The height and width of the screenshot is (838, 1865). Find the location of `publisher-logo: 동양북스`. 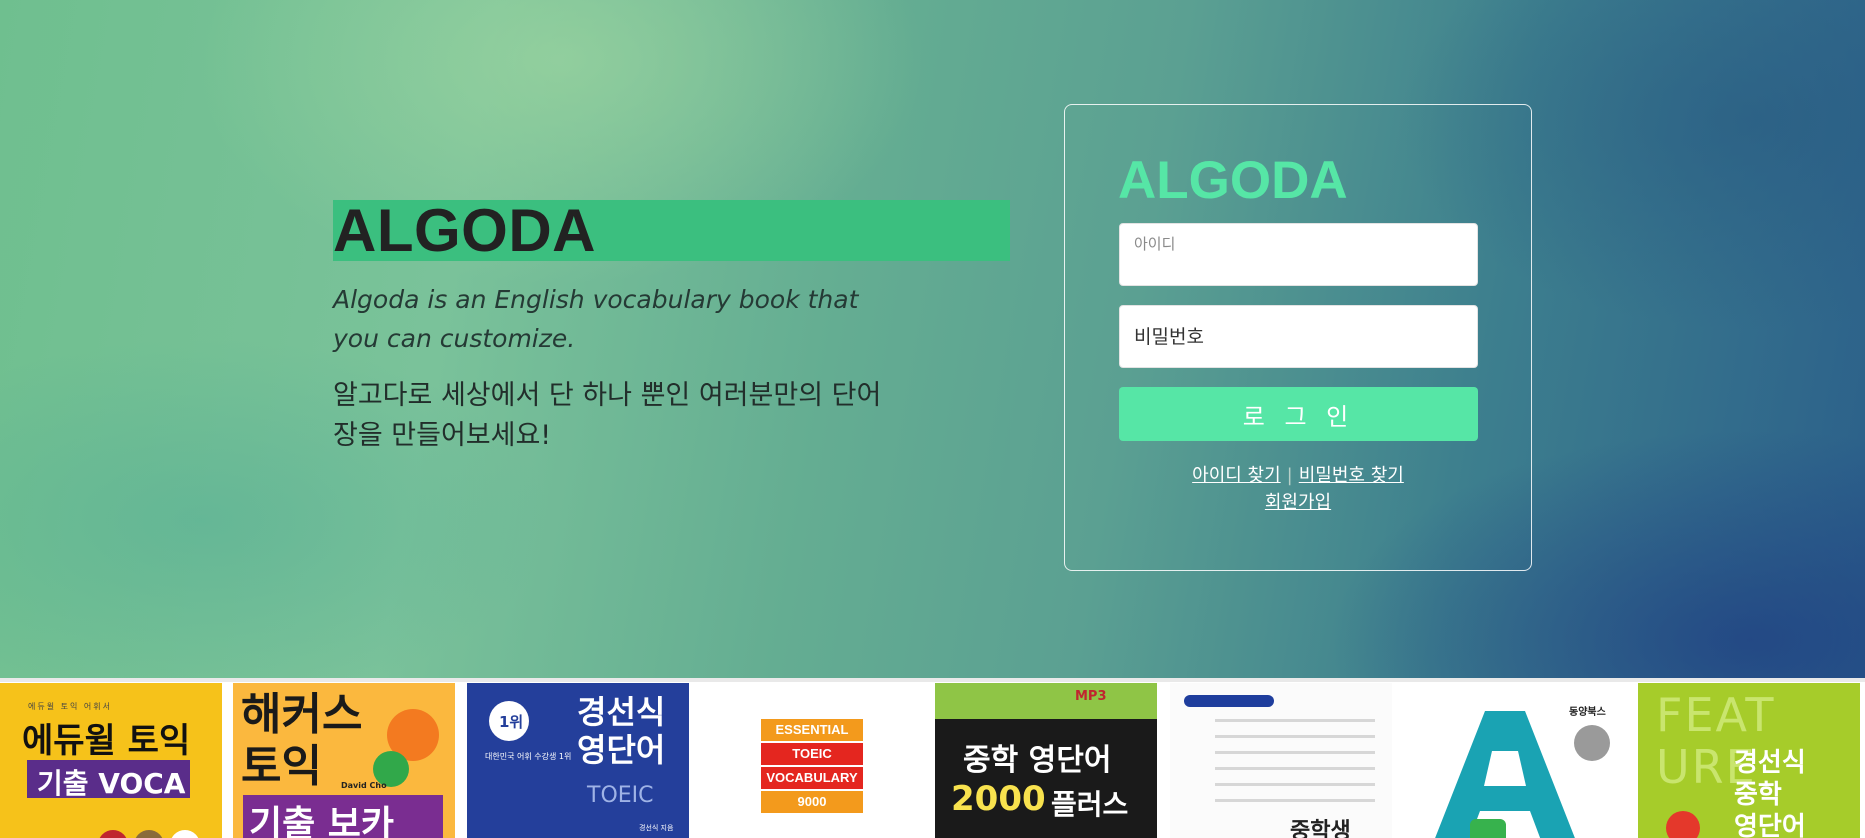

publisher-logo: 동양북스 is located at coordinates (1587, 712).